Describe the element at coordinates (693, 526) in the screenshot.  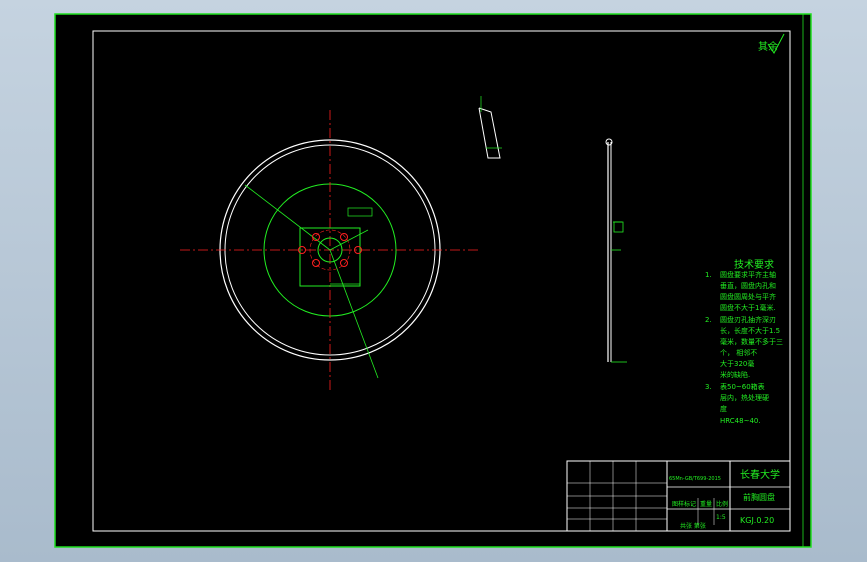
I see `sheet-count: 共张 第张` at that location.